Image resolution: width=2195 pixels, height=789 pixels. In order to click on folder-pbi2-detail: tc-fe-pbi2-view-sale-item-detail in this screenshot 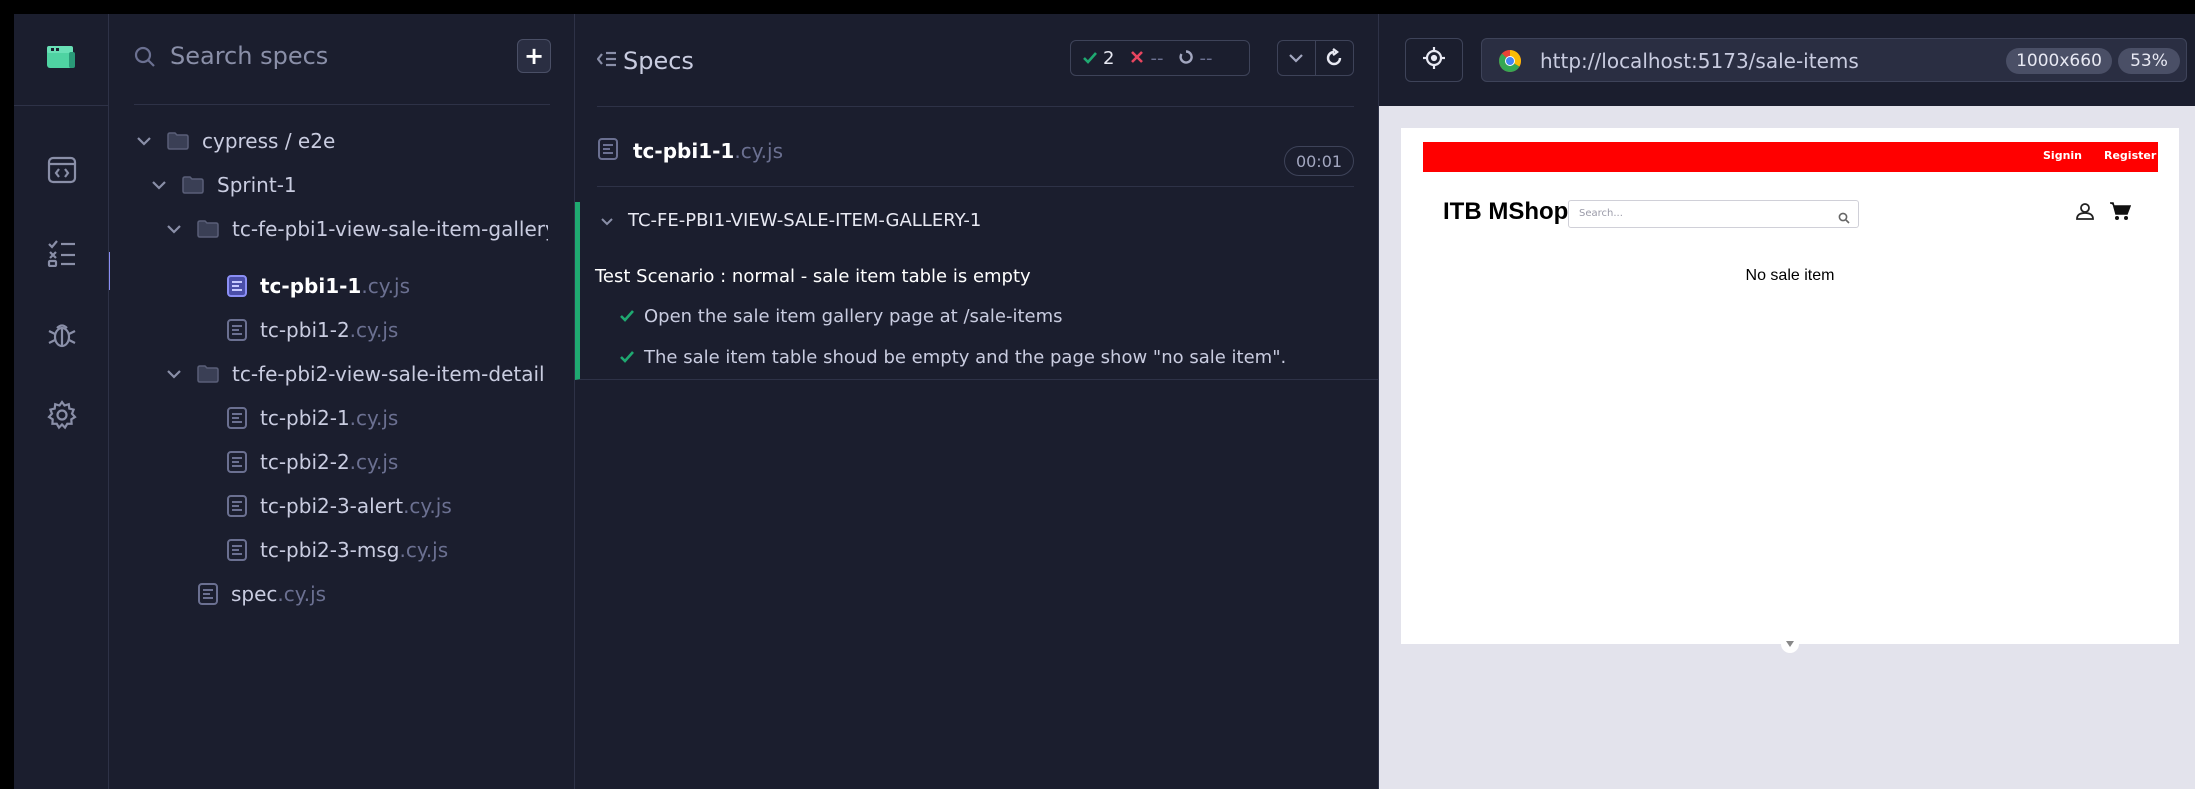, I will do `click(354, 374)`.